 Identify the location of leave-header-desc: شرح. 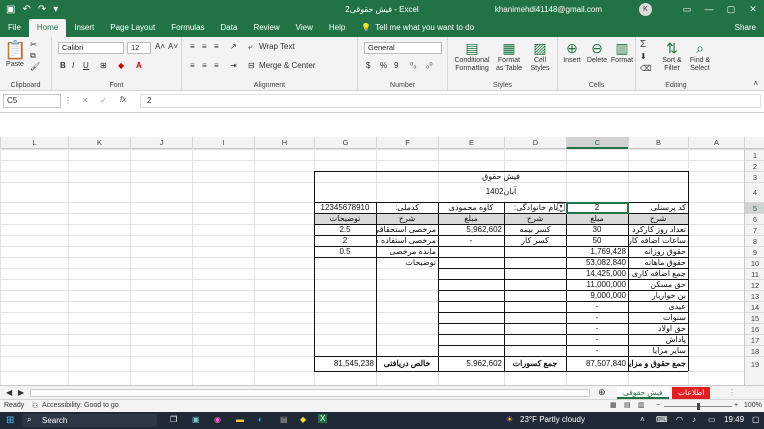
(407, 218).